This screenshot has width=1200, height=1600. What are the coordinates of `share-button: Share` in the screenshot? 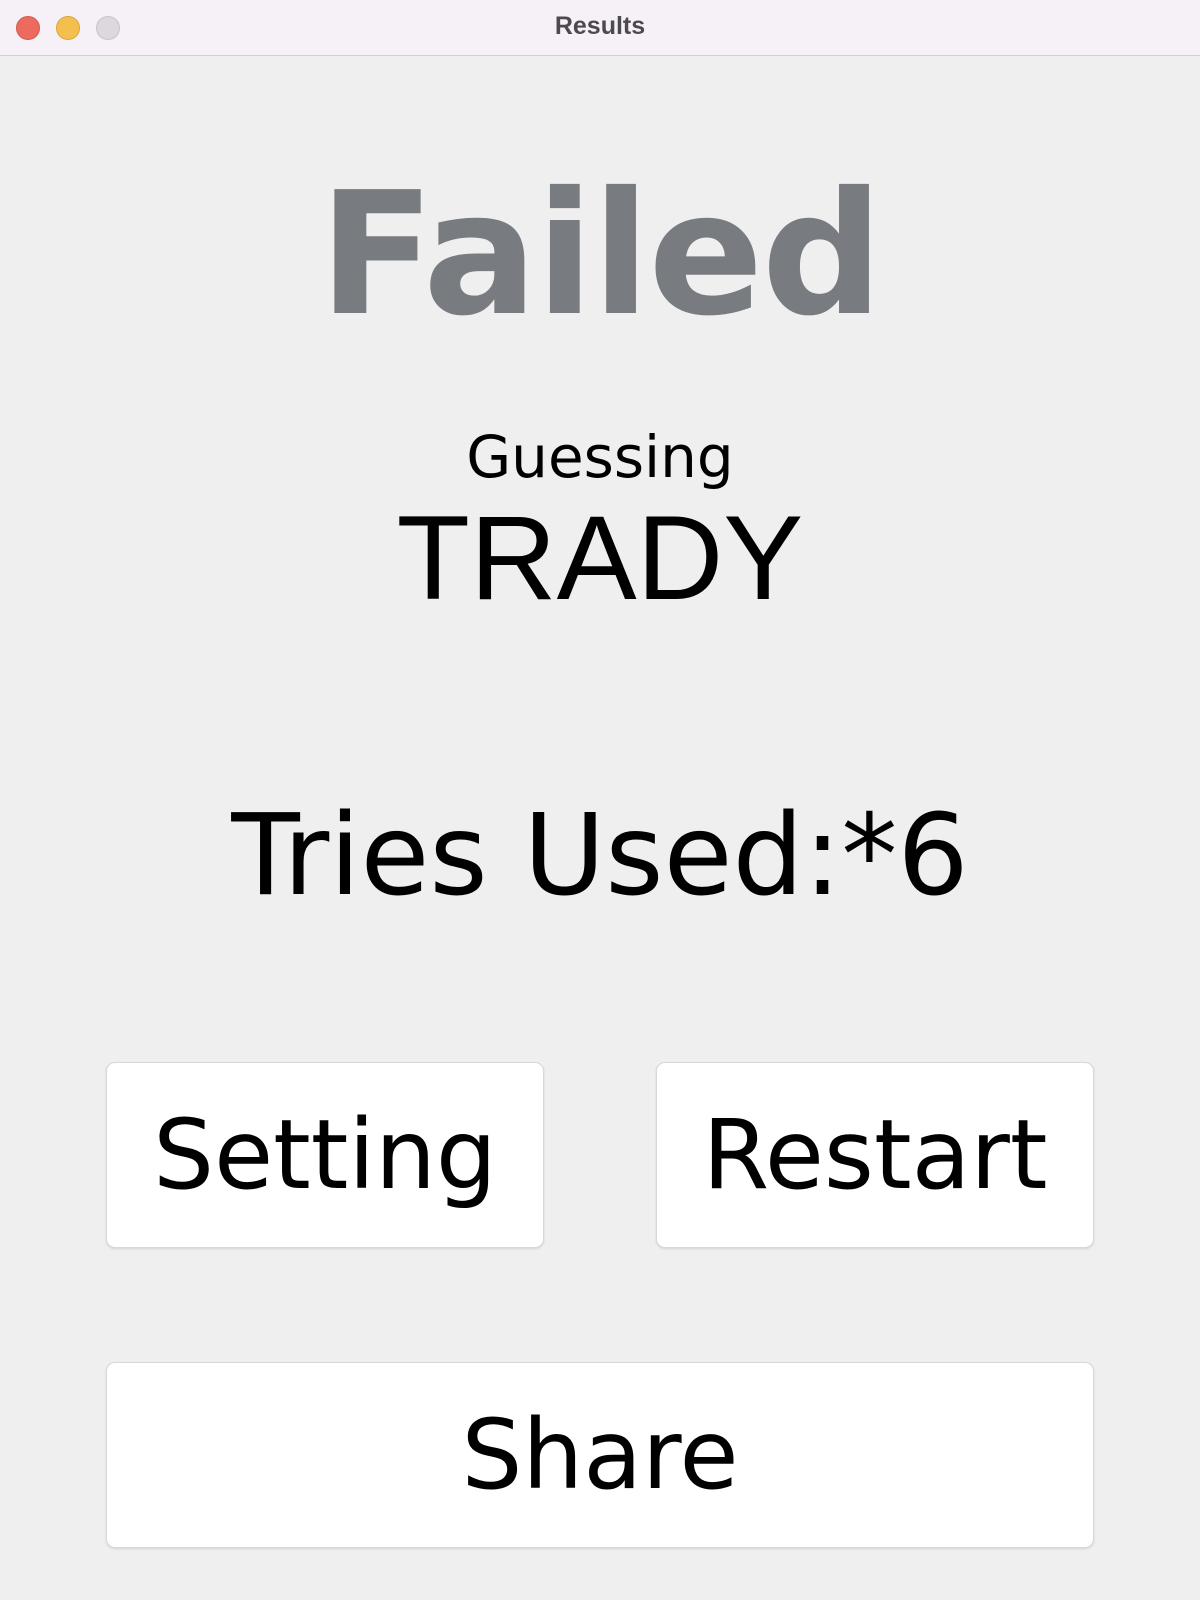 It's located at (600, 1455).